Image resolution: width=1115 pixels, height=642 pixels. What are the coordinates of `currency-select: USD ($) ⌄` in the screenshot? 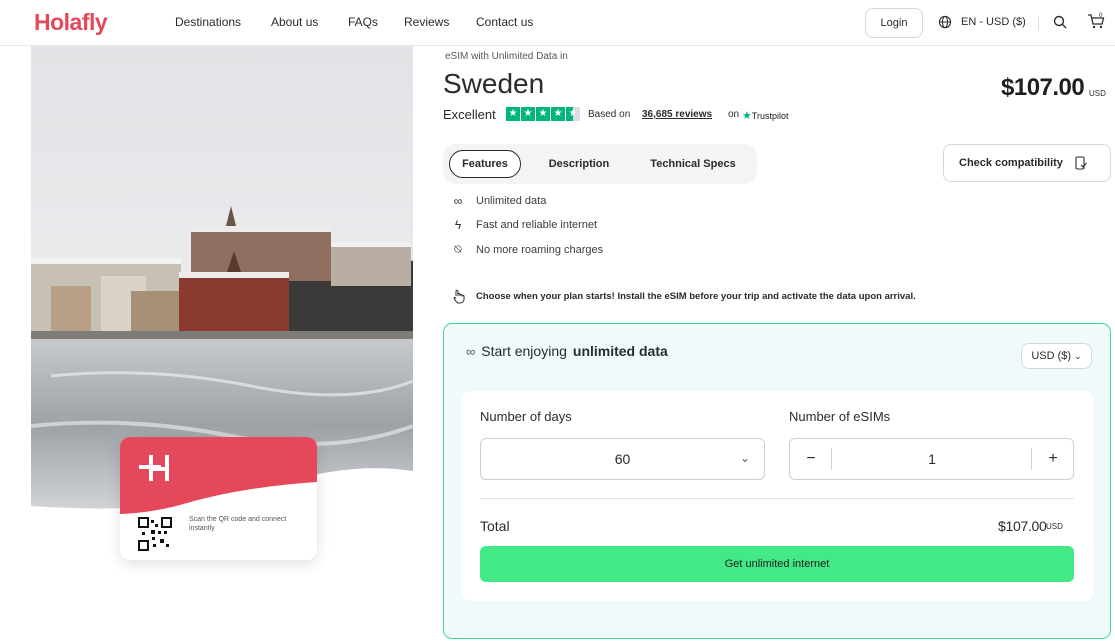 It's located at (1056, 356).